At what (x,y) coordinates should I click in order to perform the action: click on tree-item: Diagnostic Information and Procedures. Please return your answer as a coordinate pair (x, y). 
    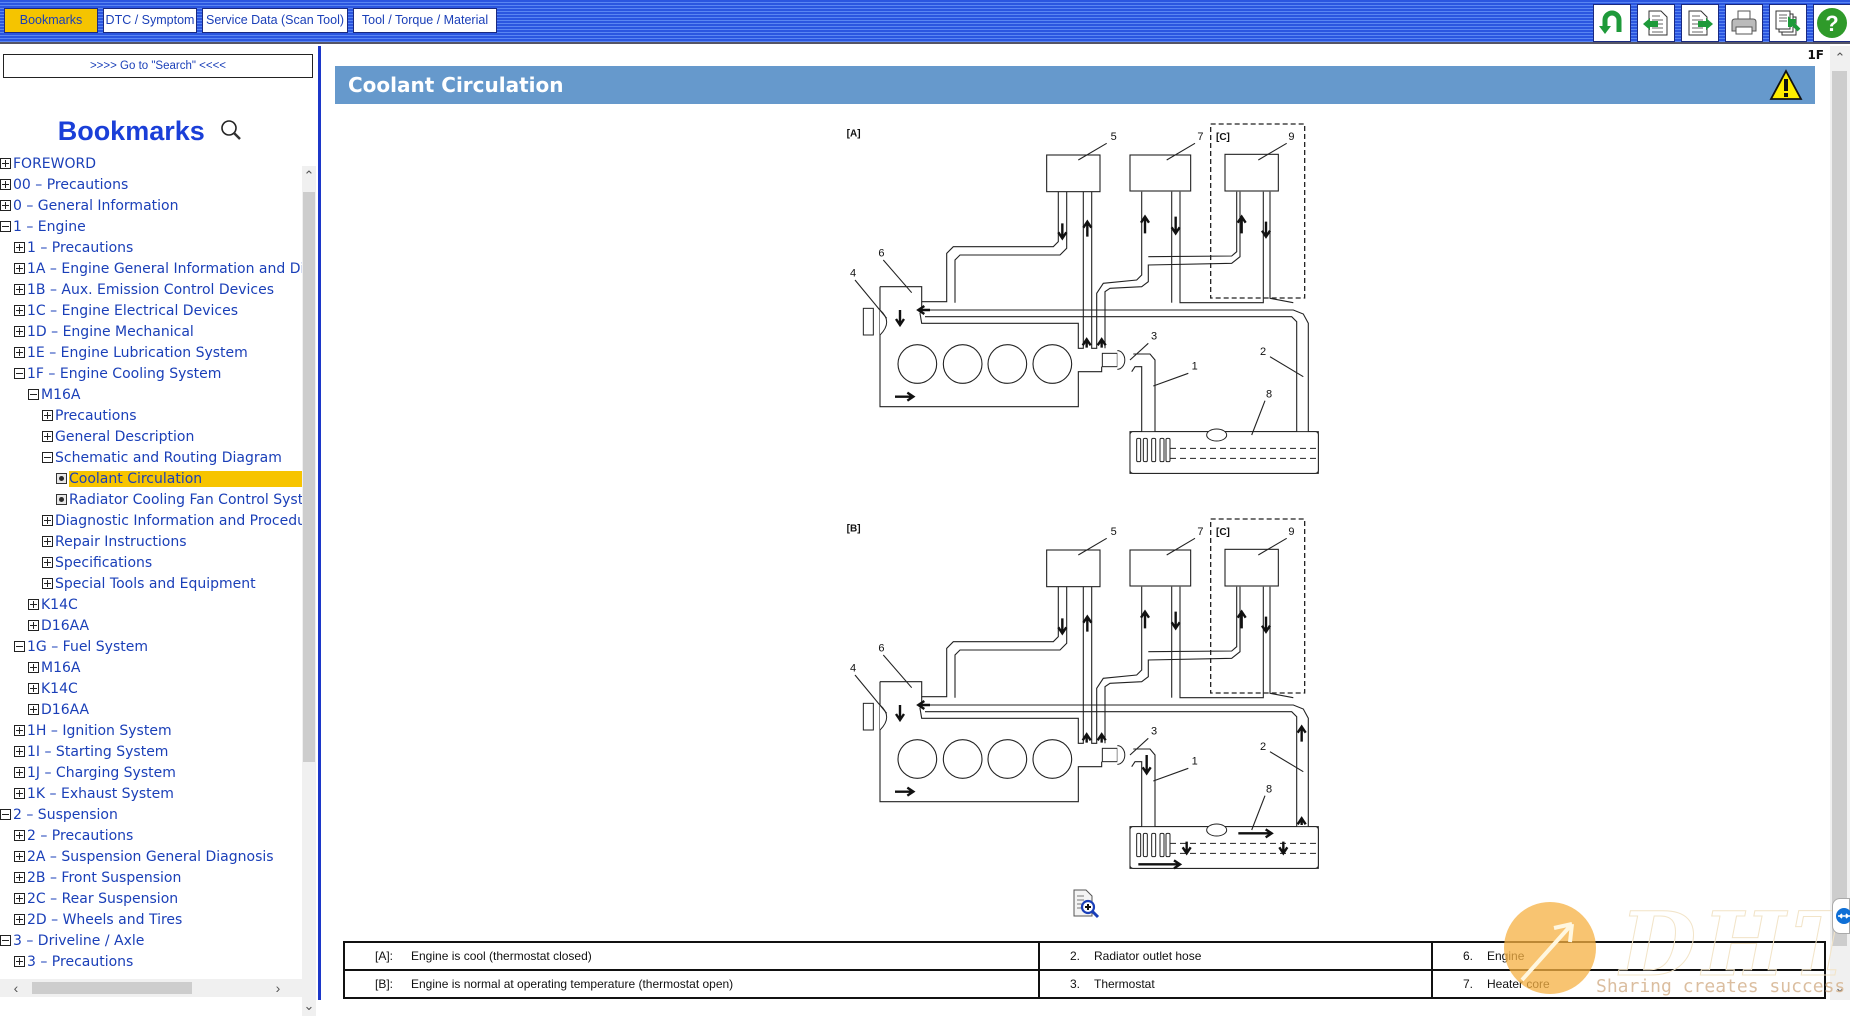
    Looking at the image, I should click on (172, 521).